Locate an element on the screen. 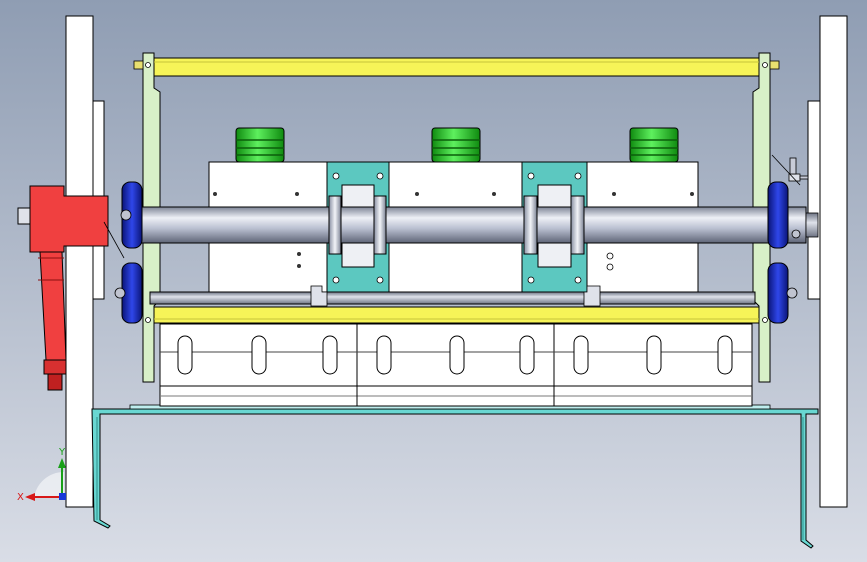 This screenshot has height=562, width=867. blade-slots is located at coordinates (455, 355).